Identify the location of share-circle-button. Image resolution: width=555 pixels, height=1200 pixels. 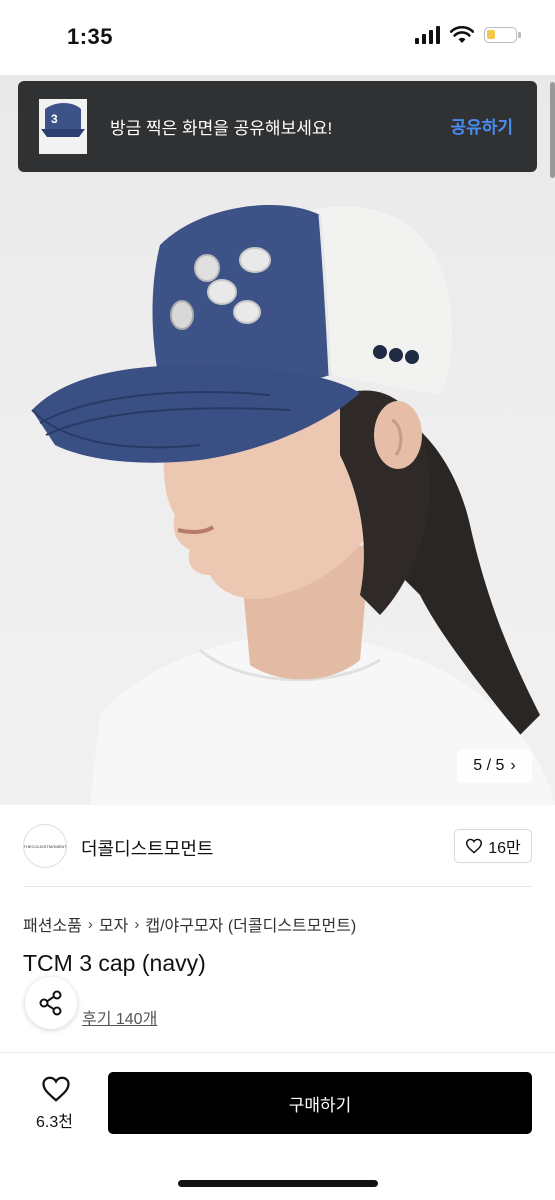
(51, 1003).